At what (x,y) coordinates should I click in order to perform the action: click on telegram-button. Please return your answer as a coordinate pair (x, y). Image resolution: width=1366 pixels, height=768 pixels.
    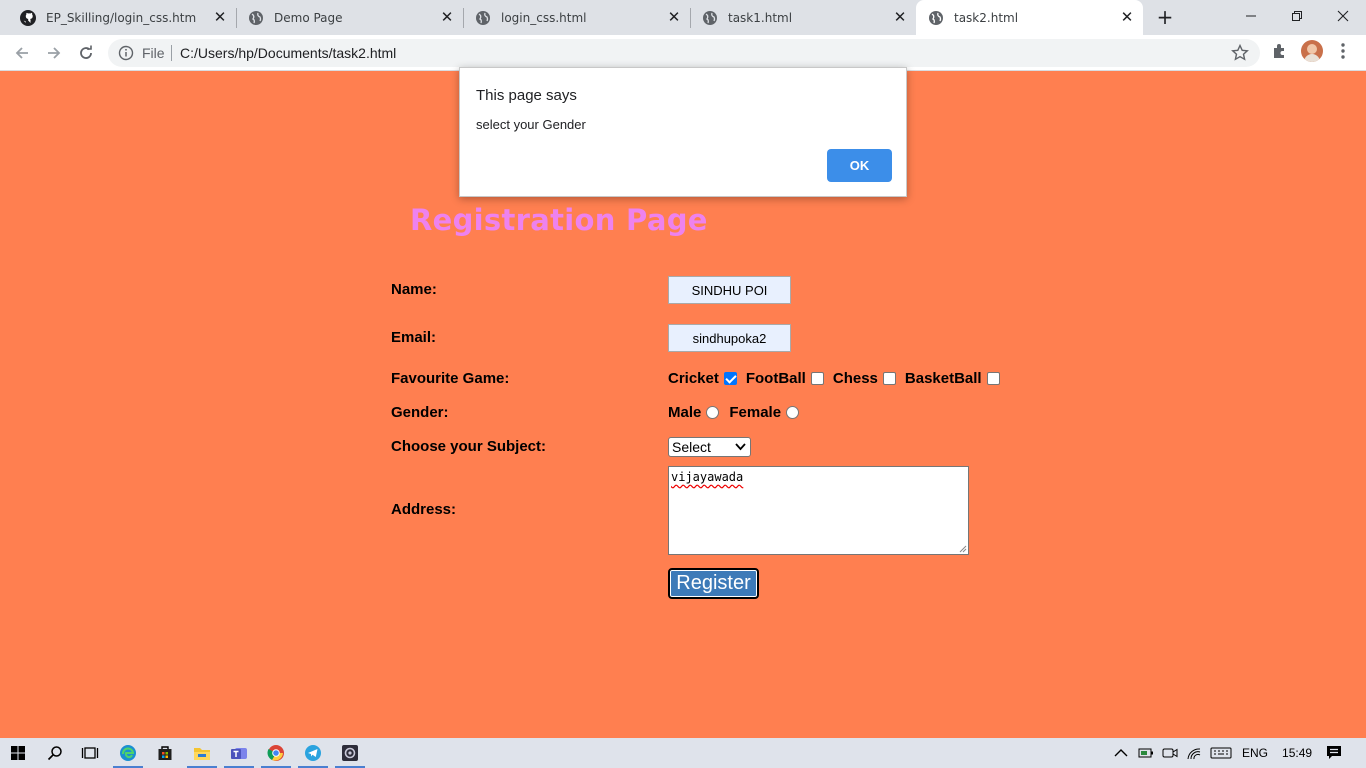
    Looking at the image, I should click on (313, 753).